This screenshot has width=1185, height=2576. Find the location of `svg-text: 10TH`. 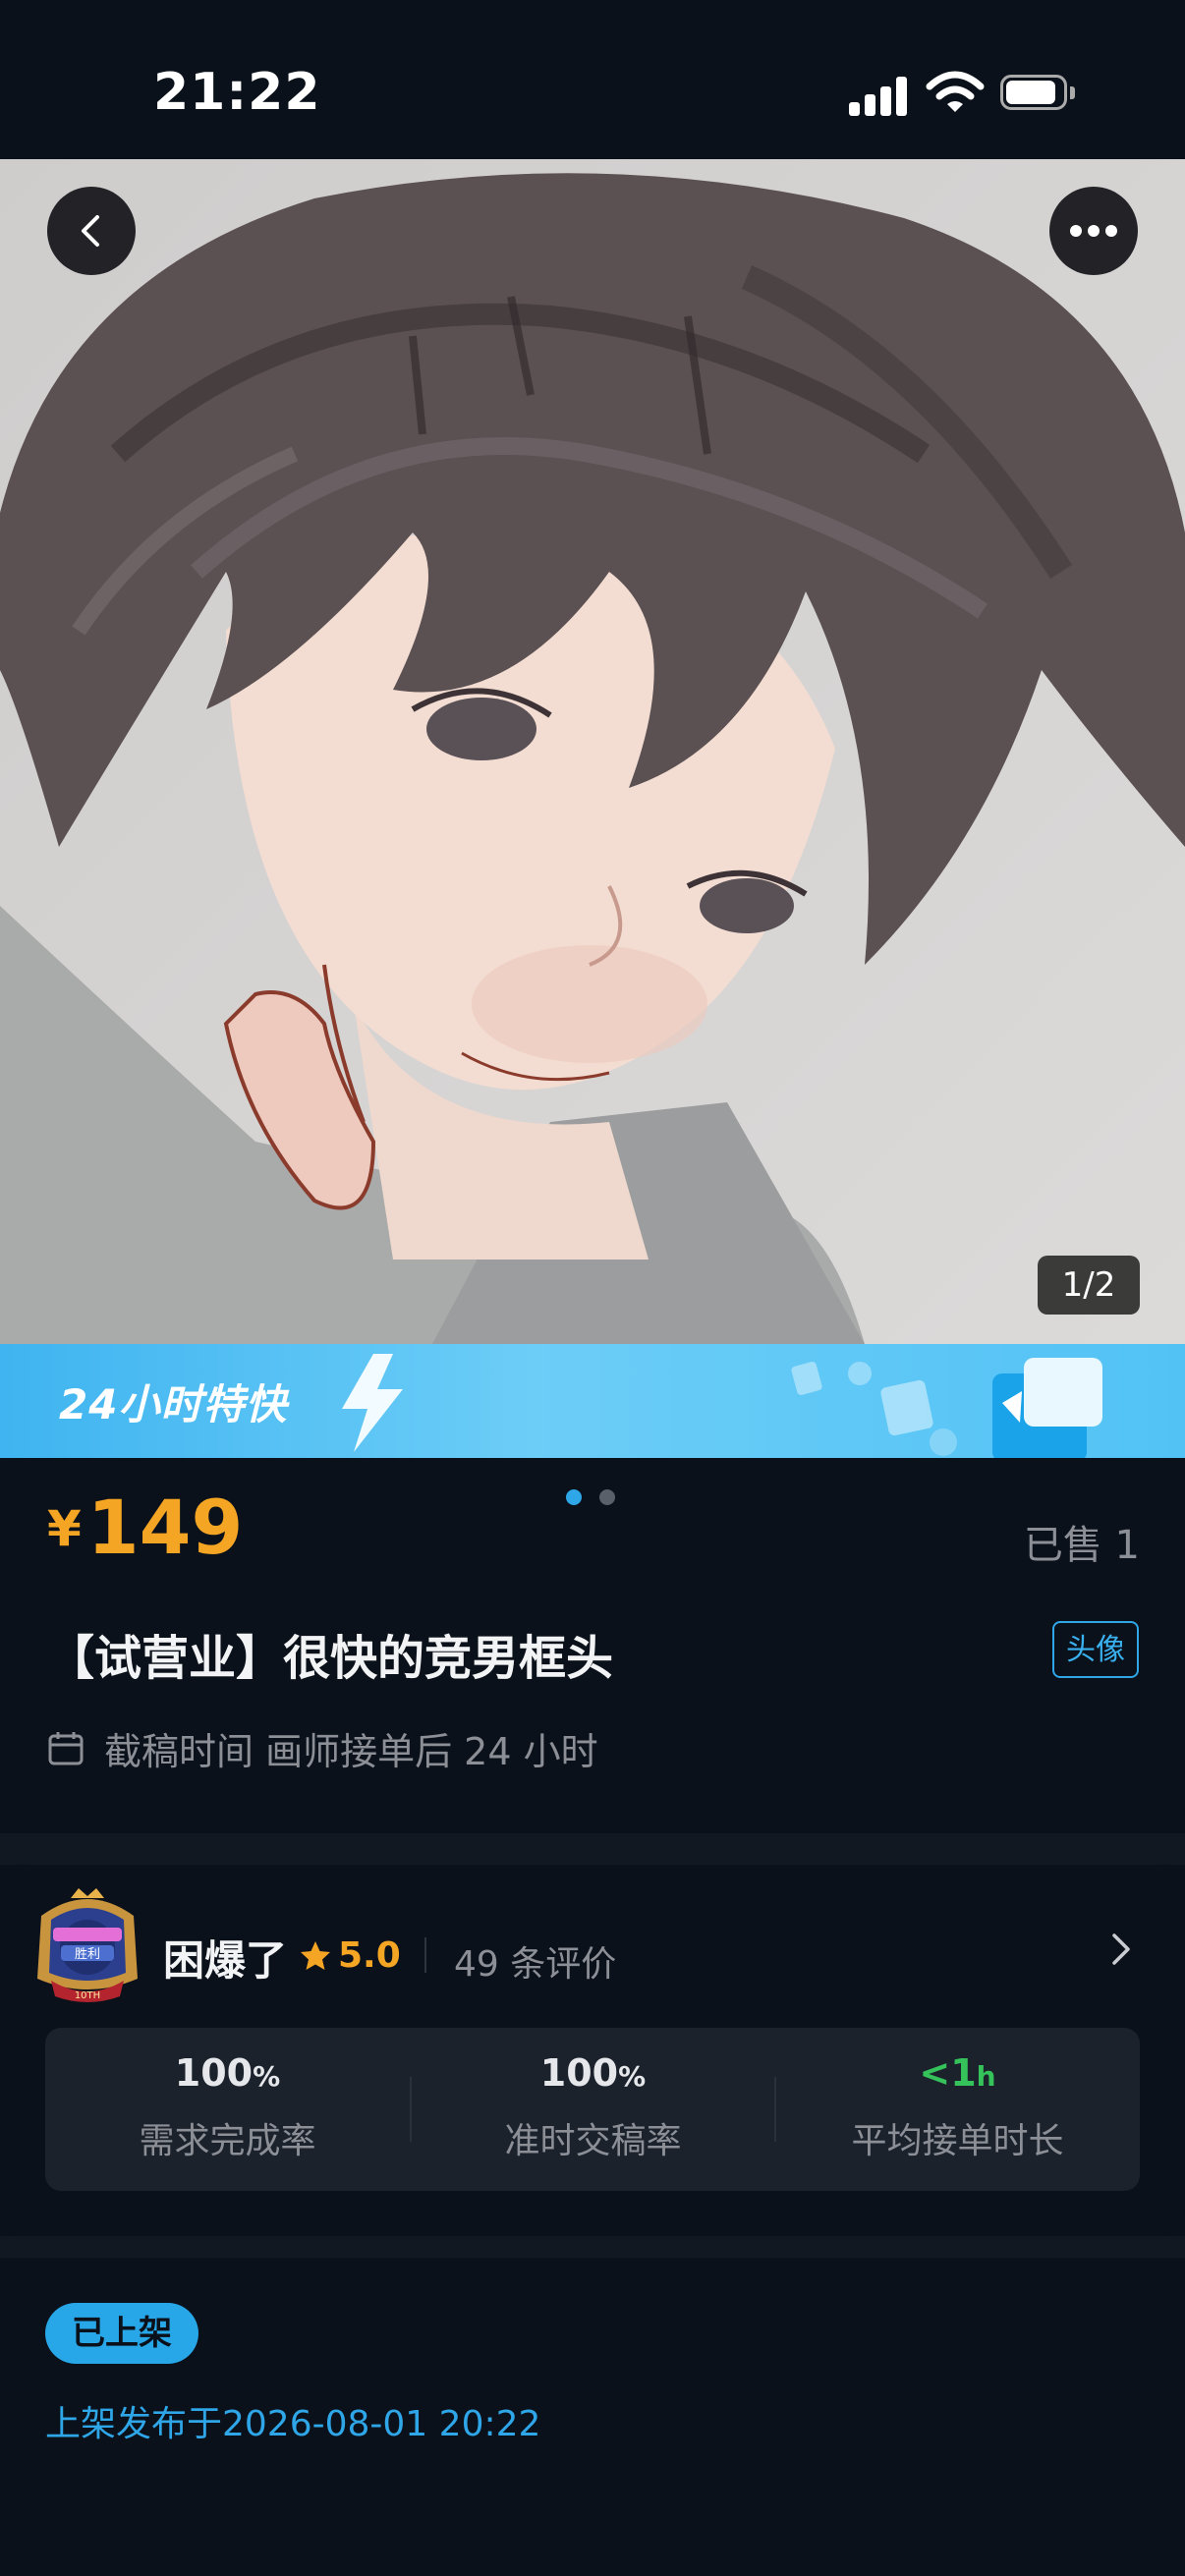

svg-text: 10TH is located at coordinates (88, 1995).